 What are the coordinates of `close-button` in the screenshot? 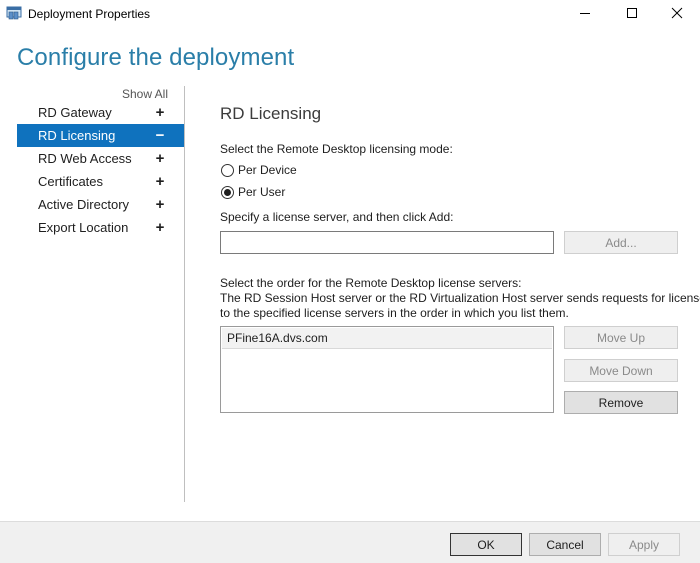 It's located at (677, 14).